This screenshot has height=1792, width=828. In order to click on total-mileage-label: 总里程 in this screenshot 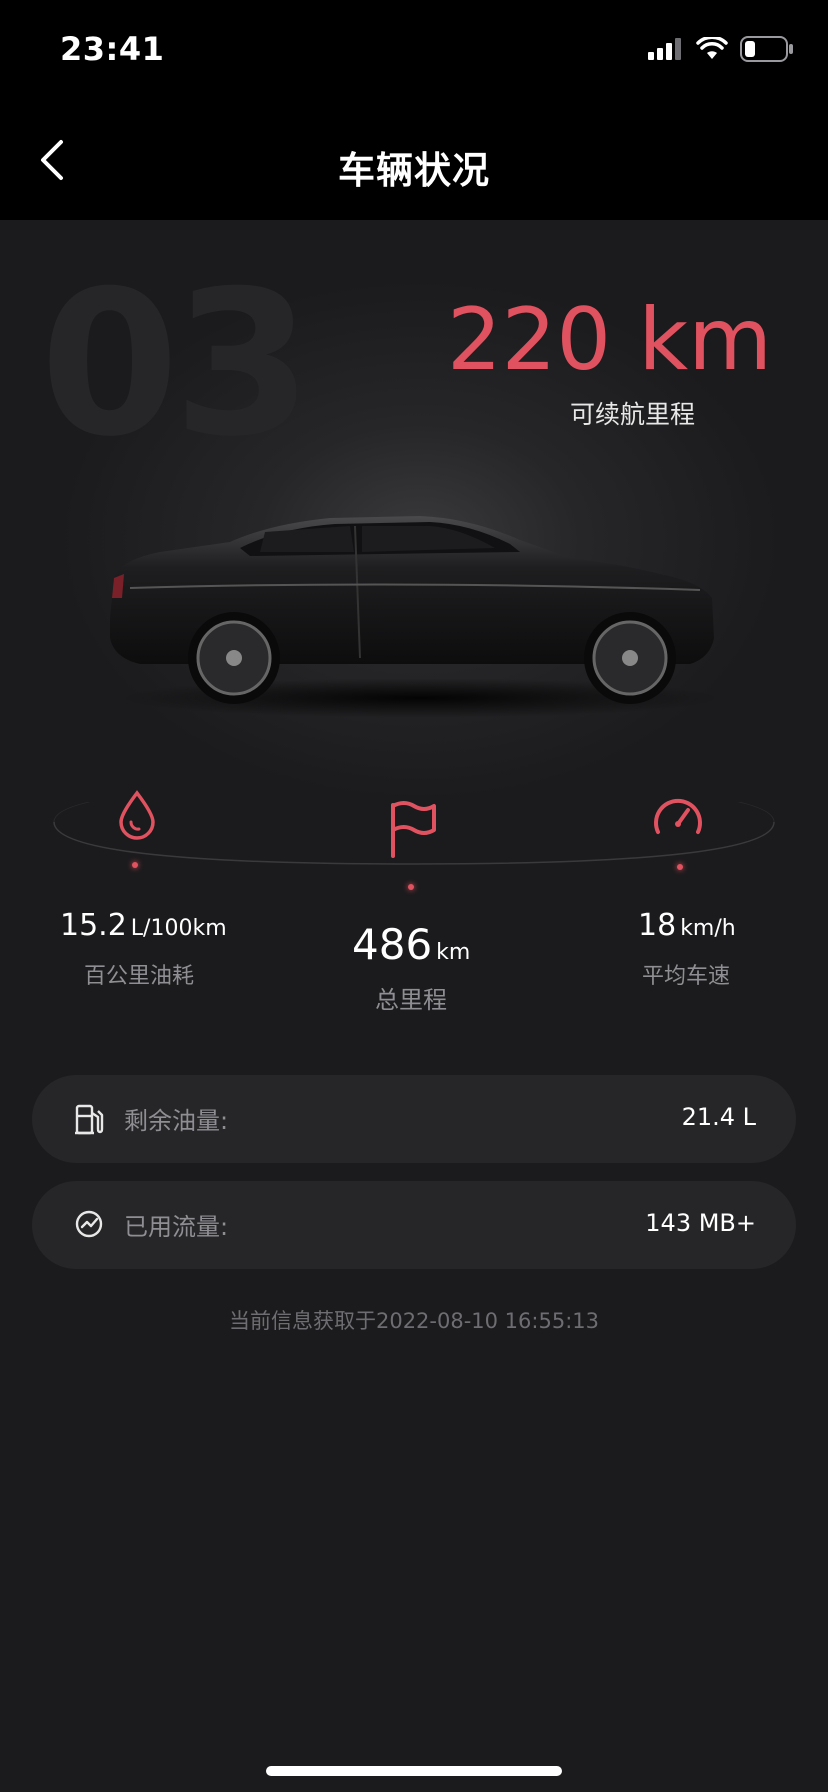, I will do `click(411, 1000)`.